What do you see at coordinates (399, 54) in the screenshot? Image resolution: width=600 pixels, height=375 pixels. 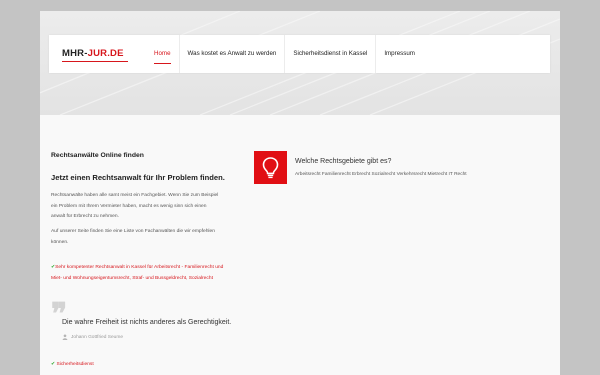 I see `nav-item-impressum: Impressum` at bounding box center [399, 54].